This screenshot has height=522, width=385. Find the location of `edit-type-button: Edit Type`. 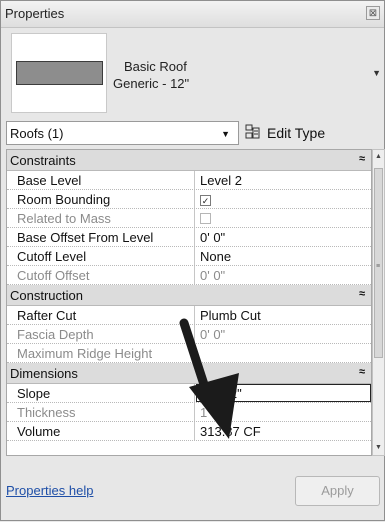

edit-type-button: Edit Type is located at coordinates (315, 133).